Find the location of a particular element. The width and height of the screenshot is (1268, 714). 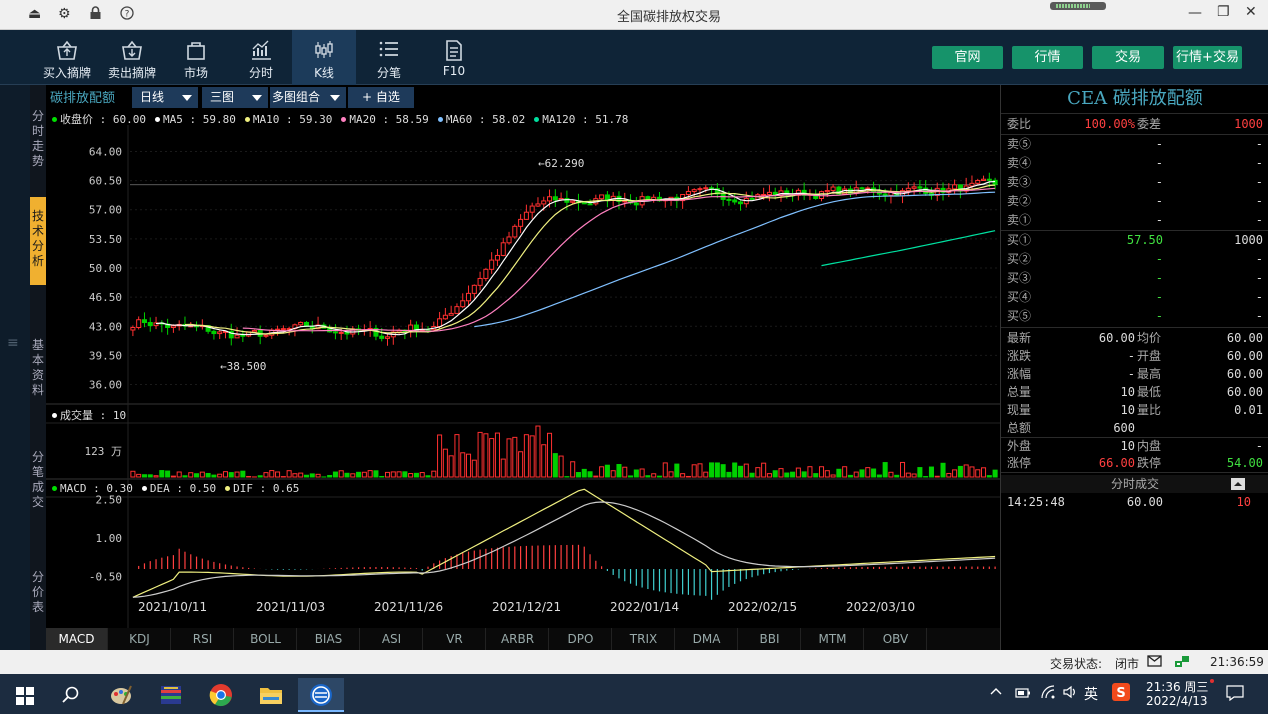

macd-tick-label: 2.50 is located at coordinates (109, 500).